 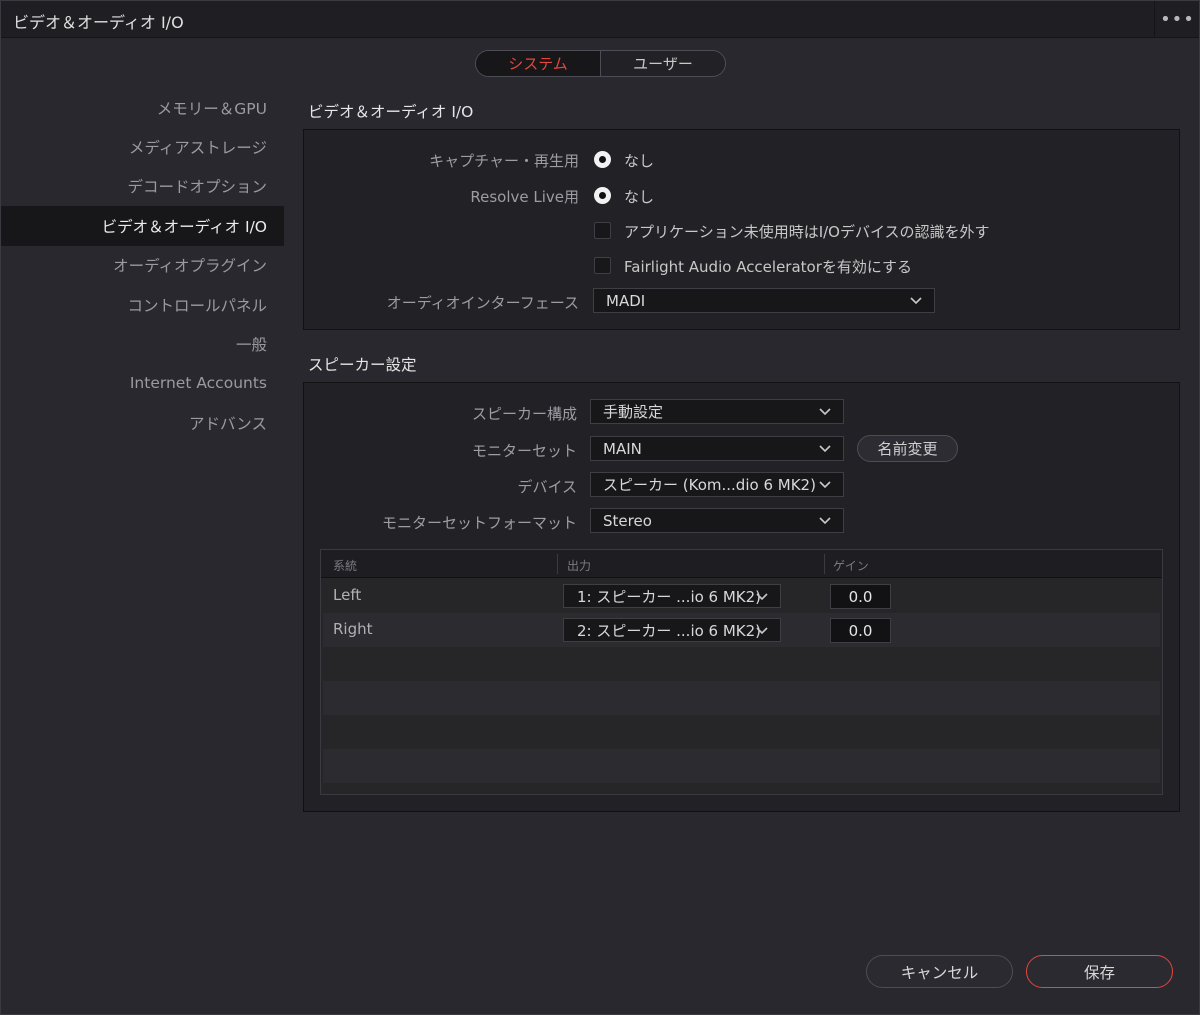 I want to click on title-bar: ビデオ＆オーディオ I/O •••, so click(x=600, y=19).